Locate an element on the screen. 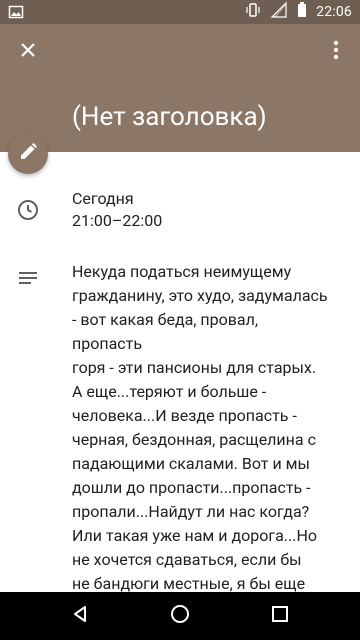 The image size is (360, 640). close-icon is located at coordinates (28, 52).